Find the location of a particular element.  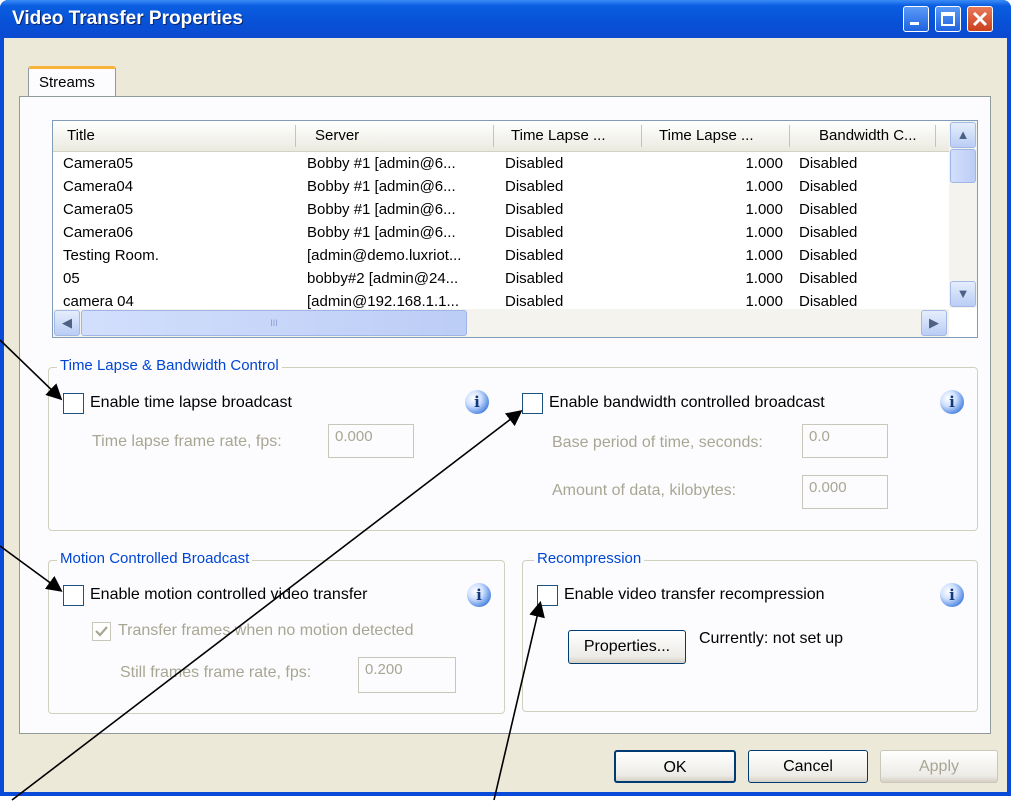

arrow-to-time-lapse is located at coordinates (31, 370).